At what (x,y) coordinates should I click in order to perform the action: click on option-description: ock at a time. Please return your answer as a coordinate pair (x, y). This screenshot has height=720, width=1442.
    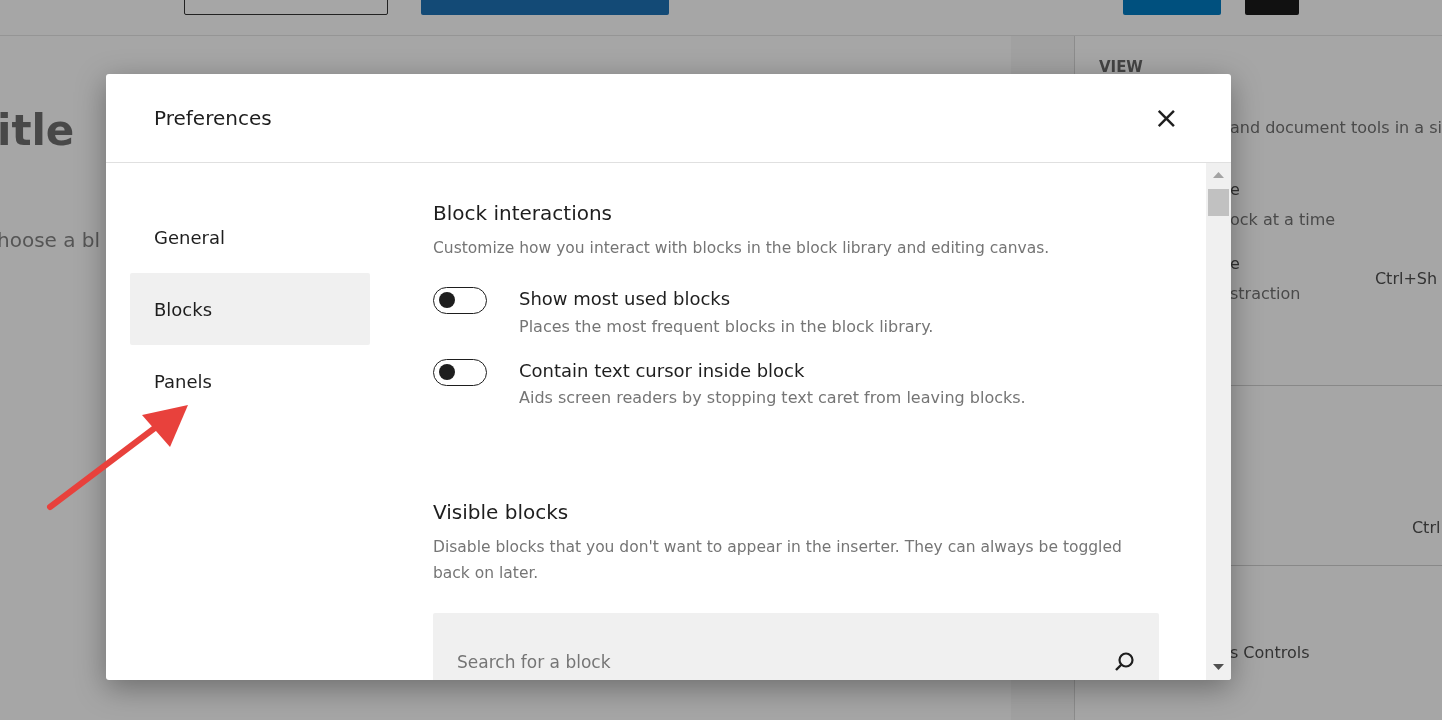
    Looking at the image, I should click on (1283, 219).